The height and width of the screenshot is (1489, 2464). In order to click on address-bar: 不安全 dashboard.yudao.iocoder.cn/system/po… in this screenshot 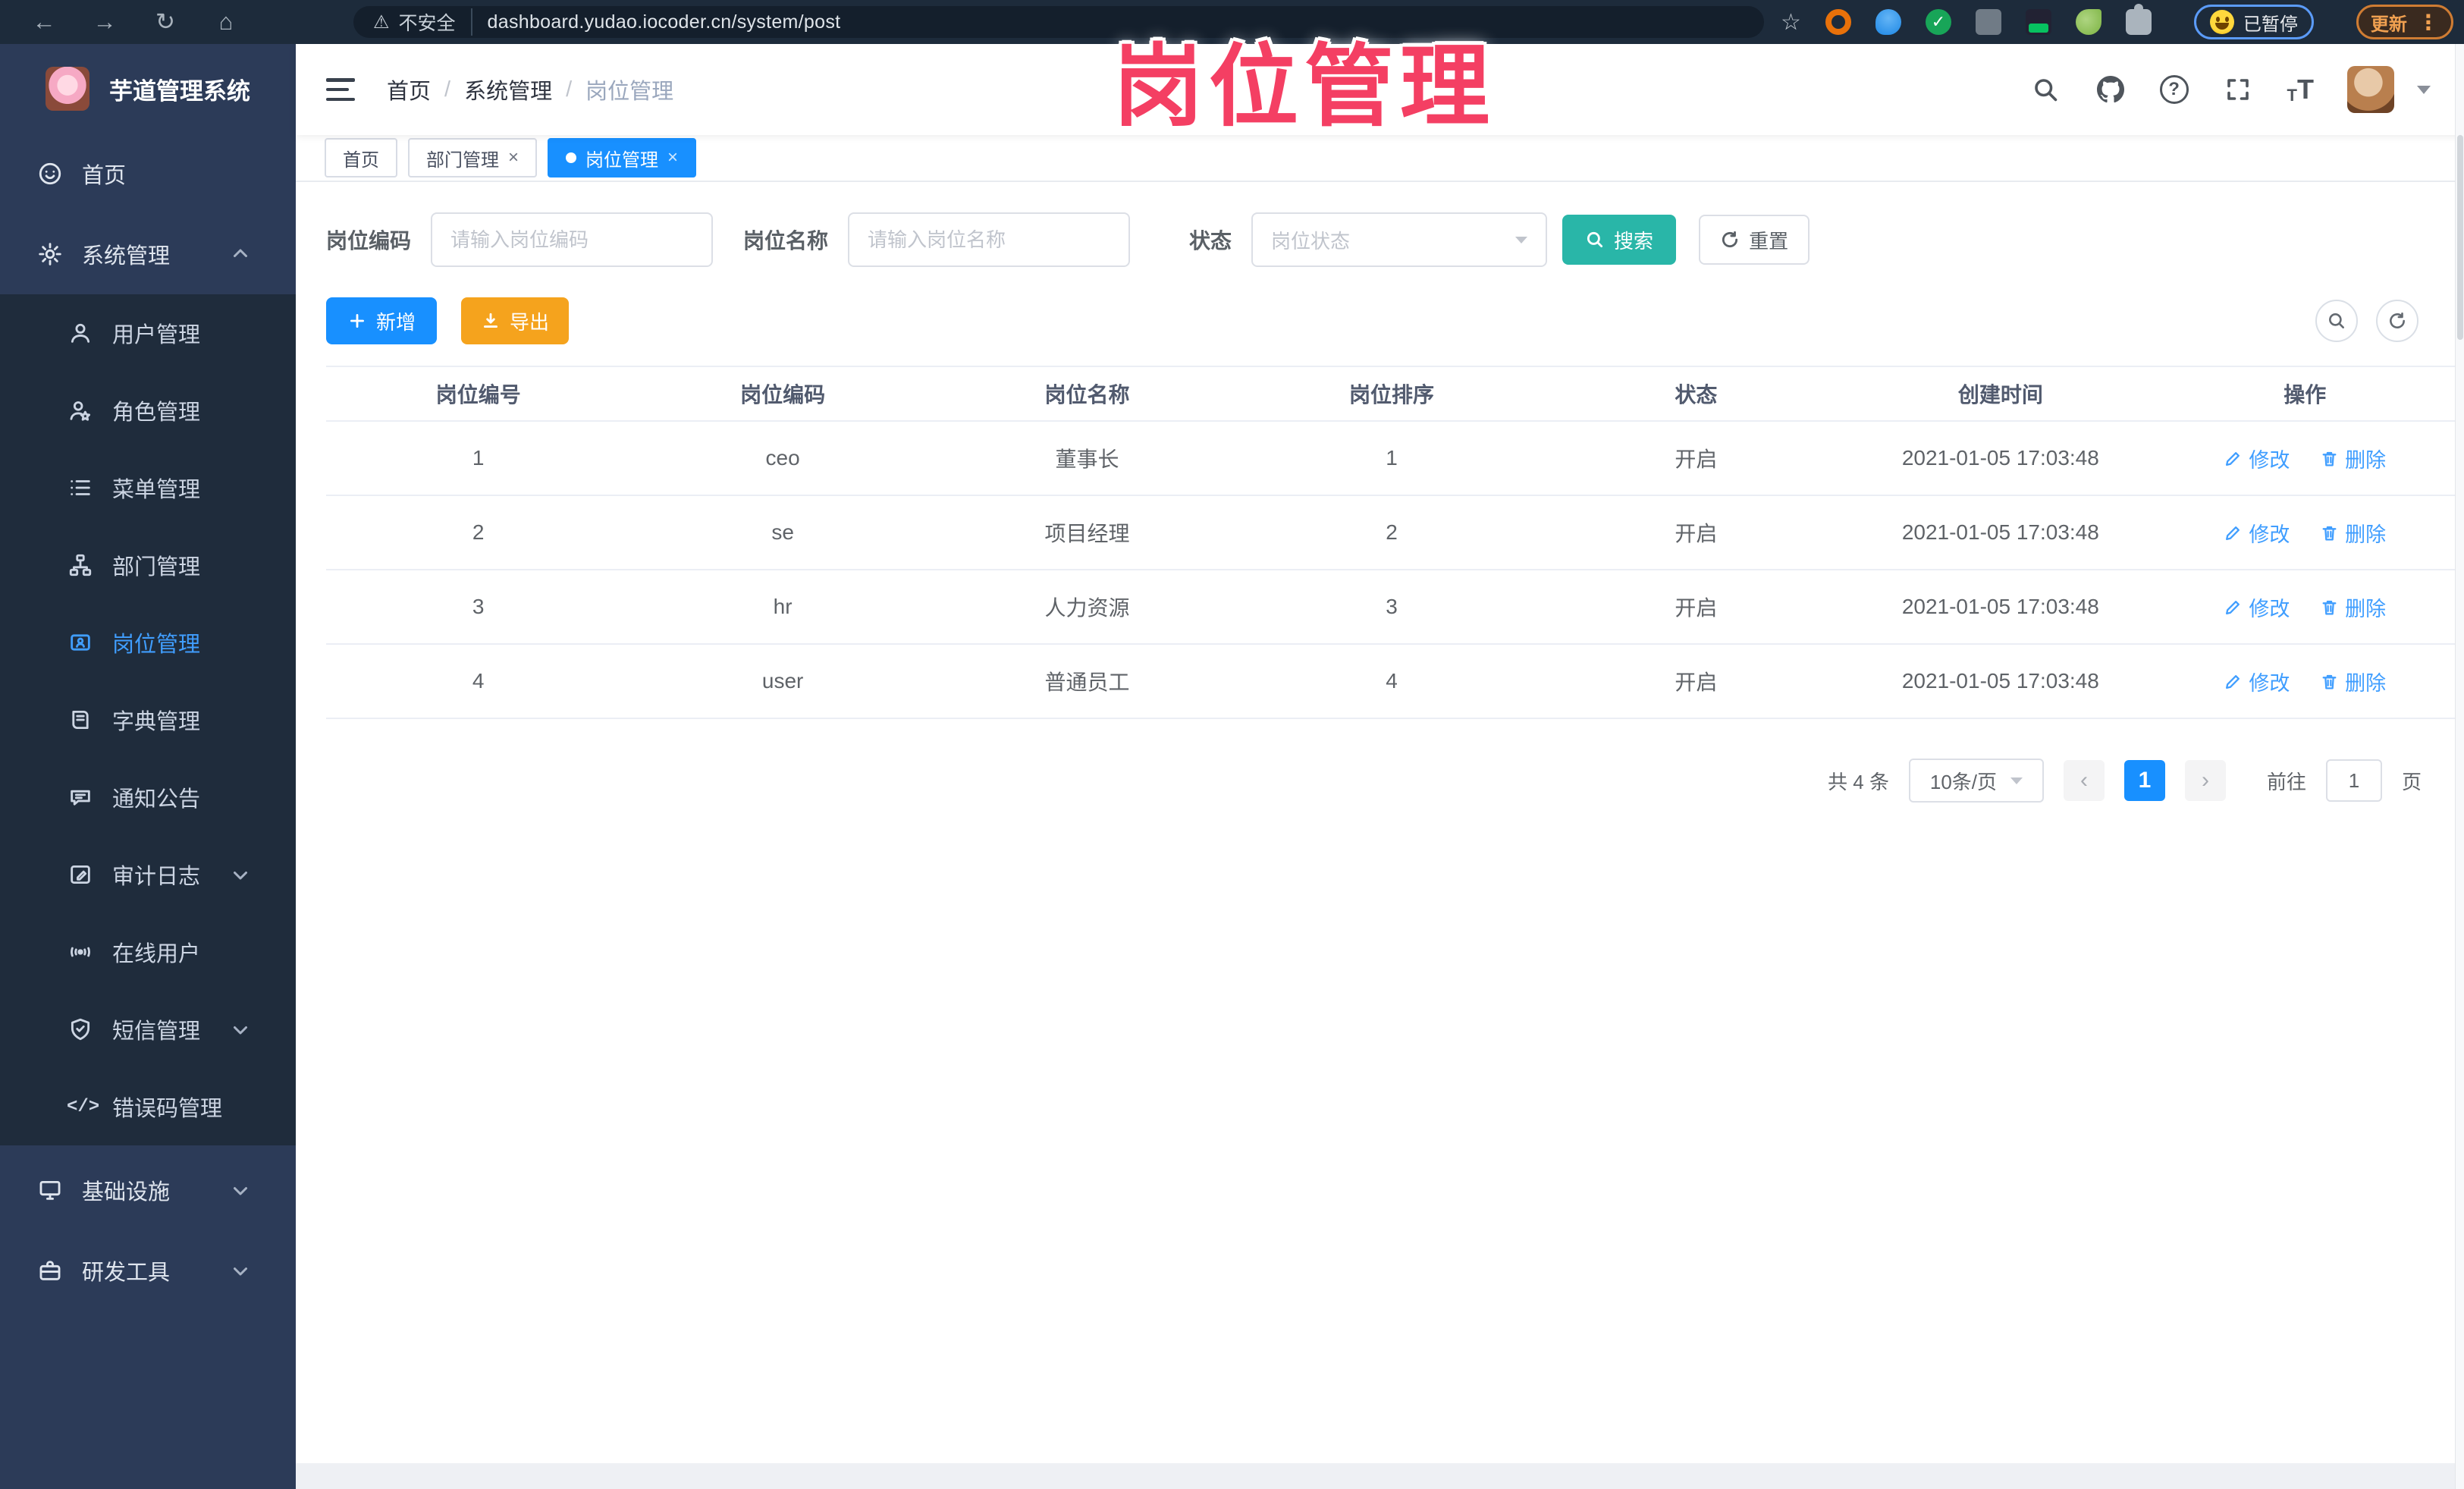, I will do `click(1058, 22)`.